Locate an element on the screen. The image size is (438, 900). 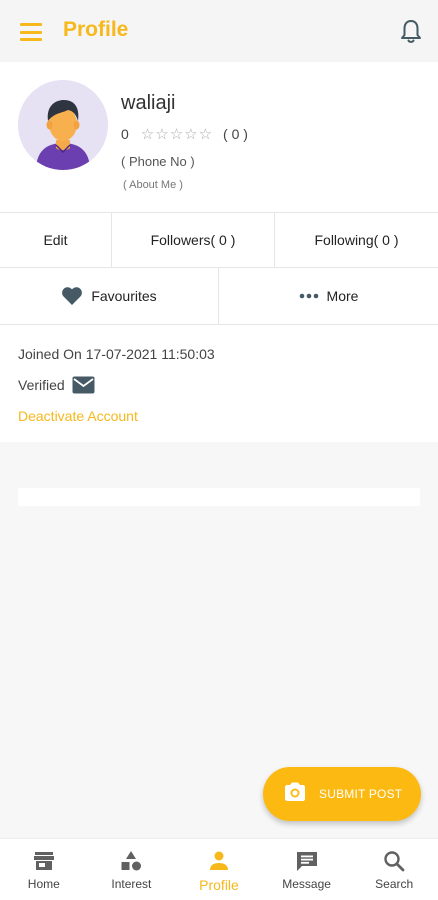
posts-list is located at coordinates (219, 497).